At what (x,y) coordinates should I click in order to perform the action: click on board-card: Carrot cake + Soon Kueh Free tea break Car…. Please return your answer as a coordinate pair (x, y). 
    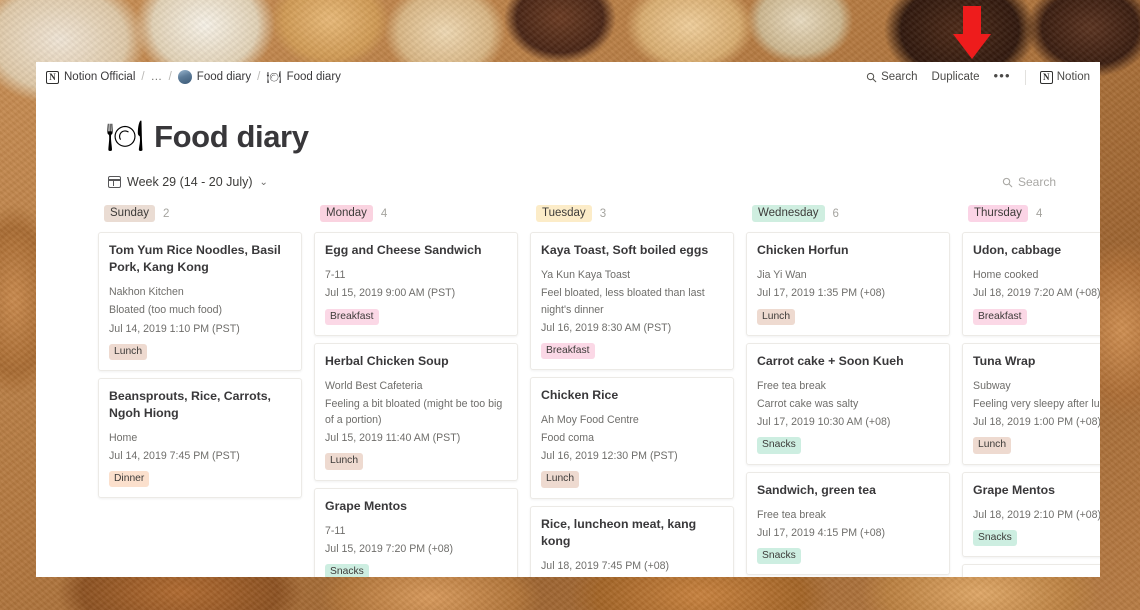
    Looking at the image, I should click on (848, 403).